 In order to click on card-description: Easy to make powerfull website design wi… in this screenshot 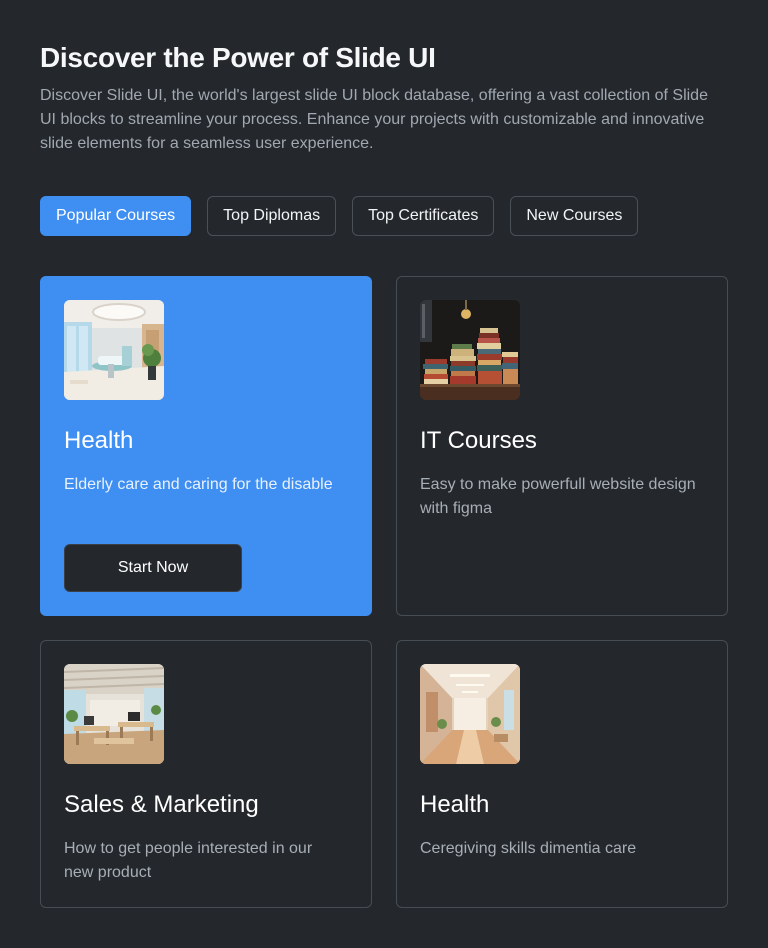, I will do `click(558, 496)`.